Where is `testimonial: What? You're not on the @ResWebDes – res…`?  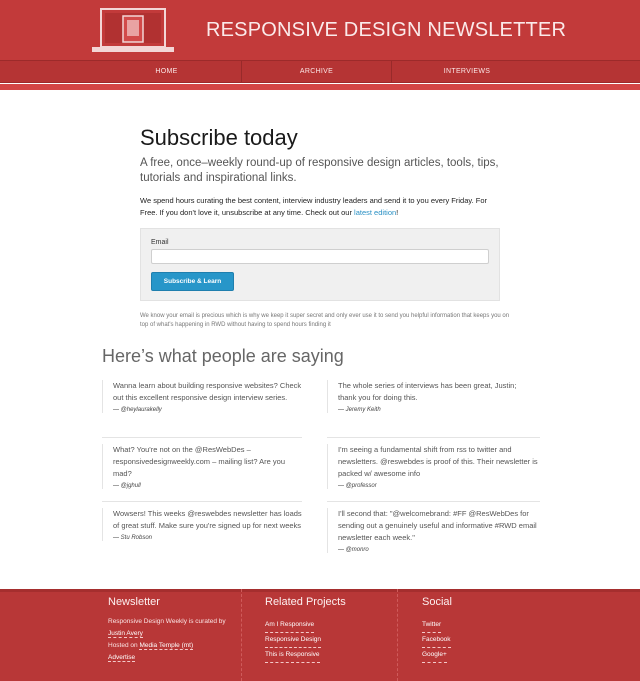
testimonial: What? You're not on the @ResWebDes – res… is located at coordinates (202, 466).